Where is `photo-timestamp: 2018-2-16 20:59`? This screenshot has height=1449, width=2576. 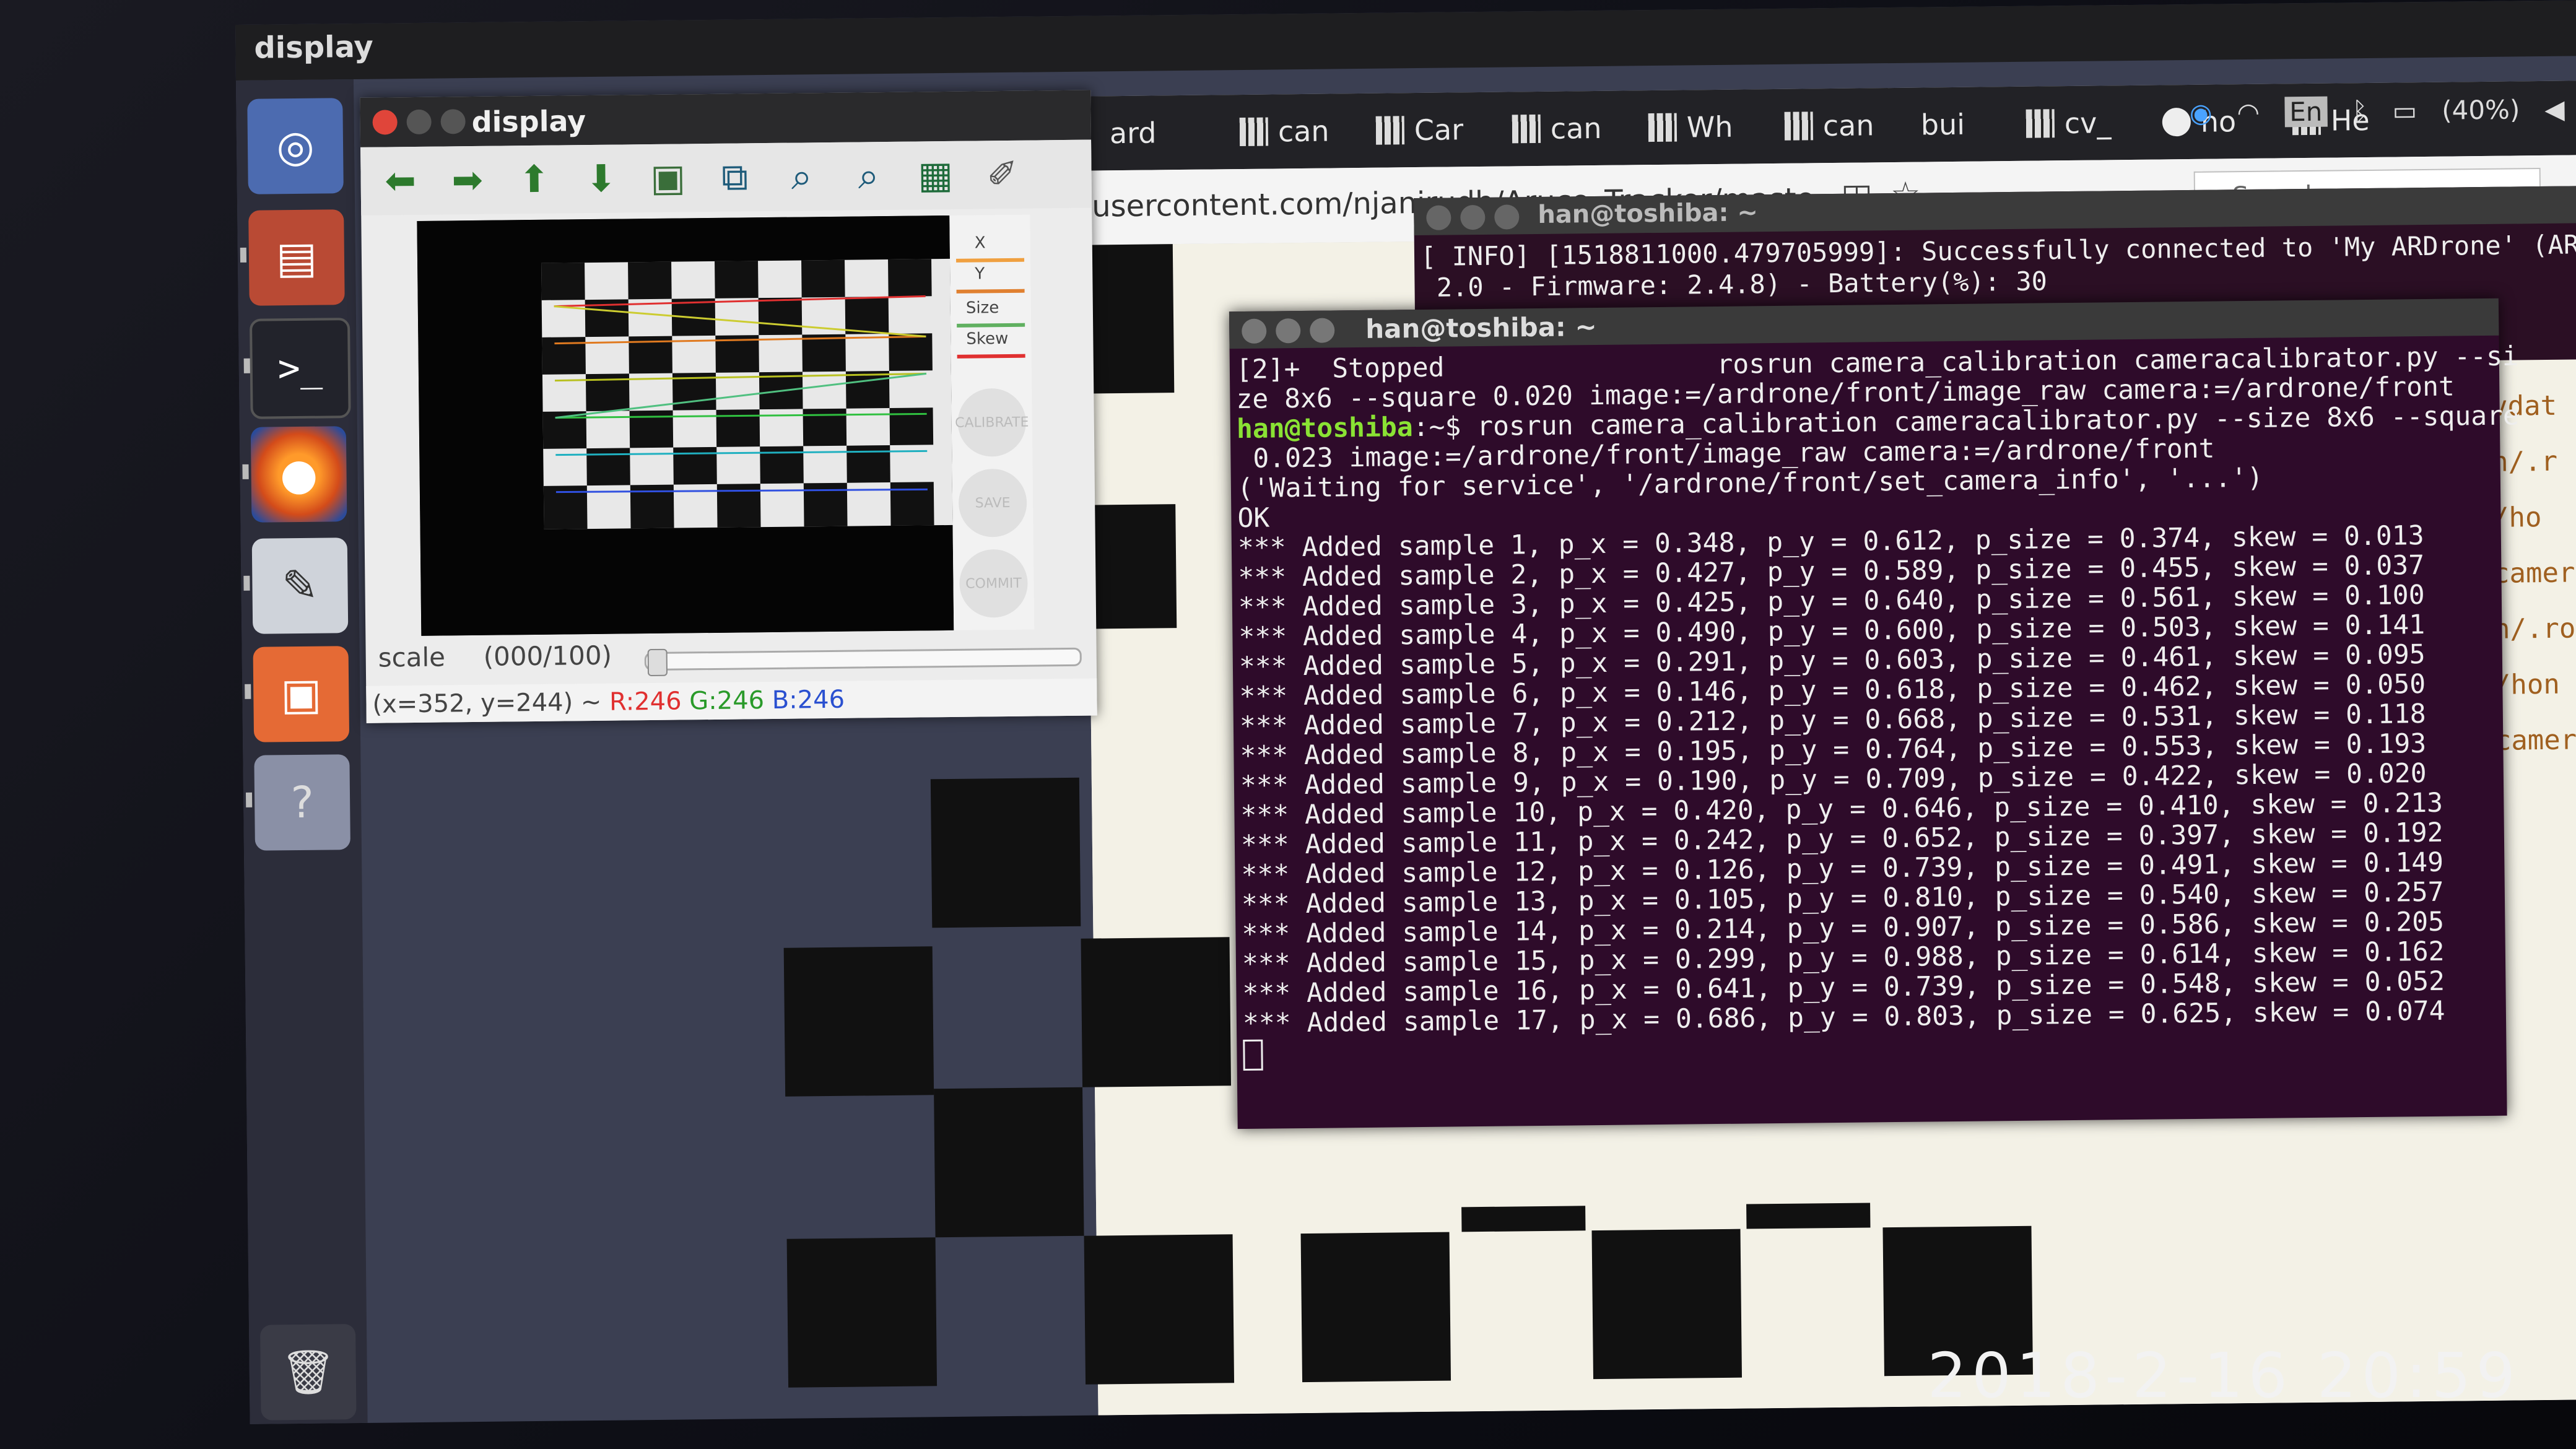 photo-timestamp: 2018-2-16 20:59 is located at coordinates (2223, 1375).